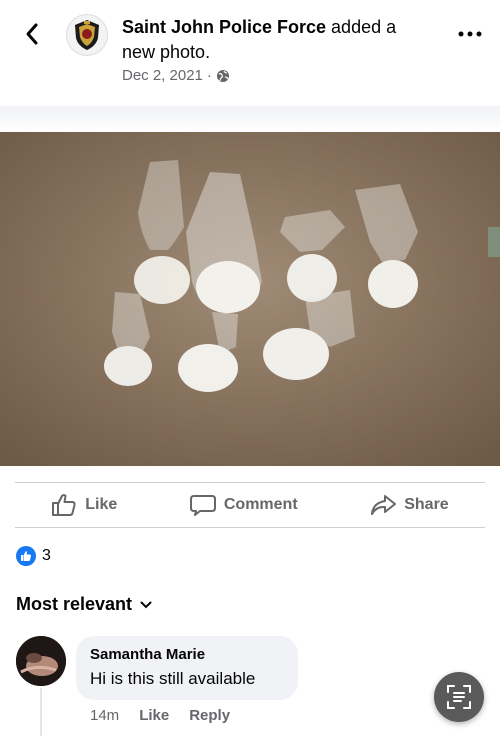 This screenshot has height=738, width=500. What do you see at coordinates (104, 715) in the screenshot?
I see `comment-timestamp: 14m` at bounding box center [104, 715].